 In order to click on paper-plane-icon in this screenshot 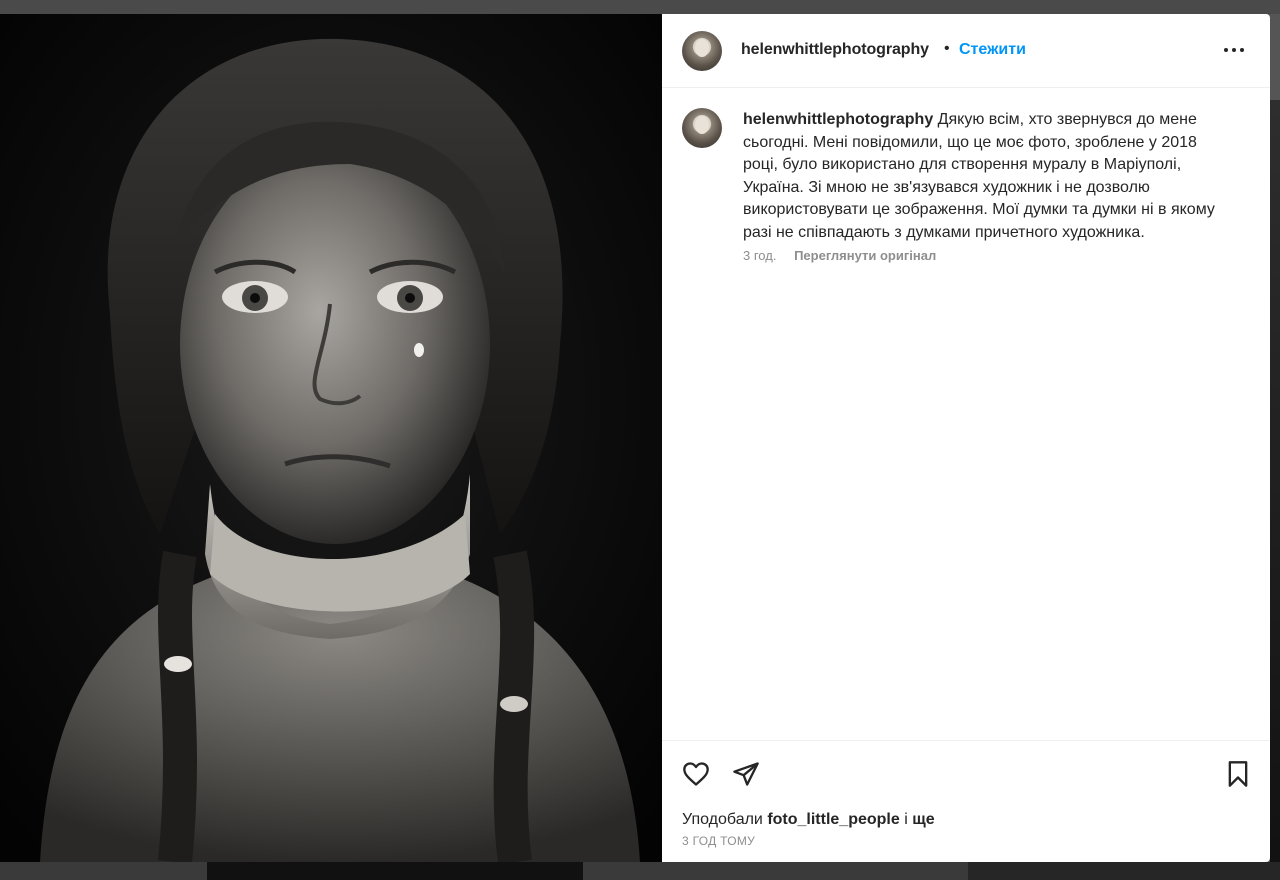, I will do `click(746, 774)`.